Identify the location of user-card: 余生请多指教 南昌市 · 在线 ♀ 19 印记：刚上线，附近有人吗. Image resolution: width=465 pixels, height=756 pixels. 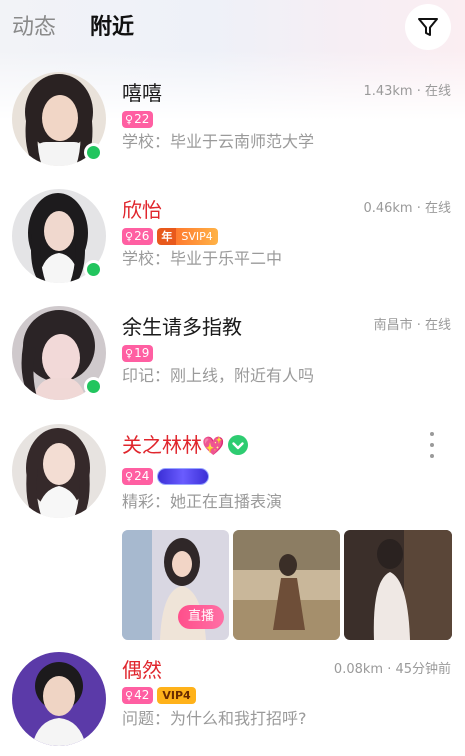
(232, 356).